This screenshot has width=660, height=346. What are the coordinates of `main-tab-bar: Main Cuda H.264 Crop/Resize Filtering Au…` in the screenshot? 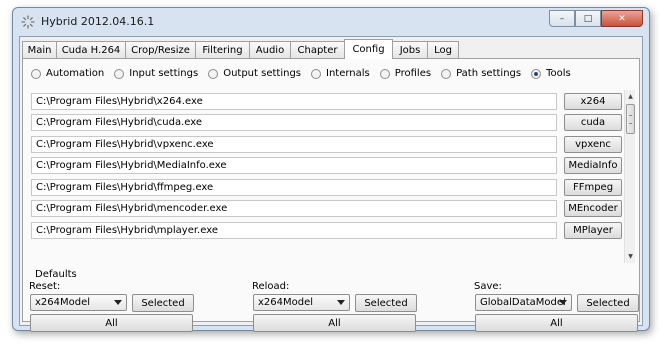 It's located at (240, 49).